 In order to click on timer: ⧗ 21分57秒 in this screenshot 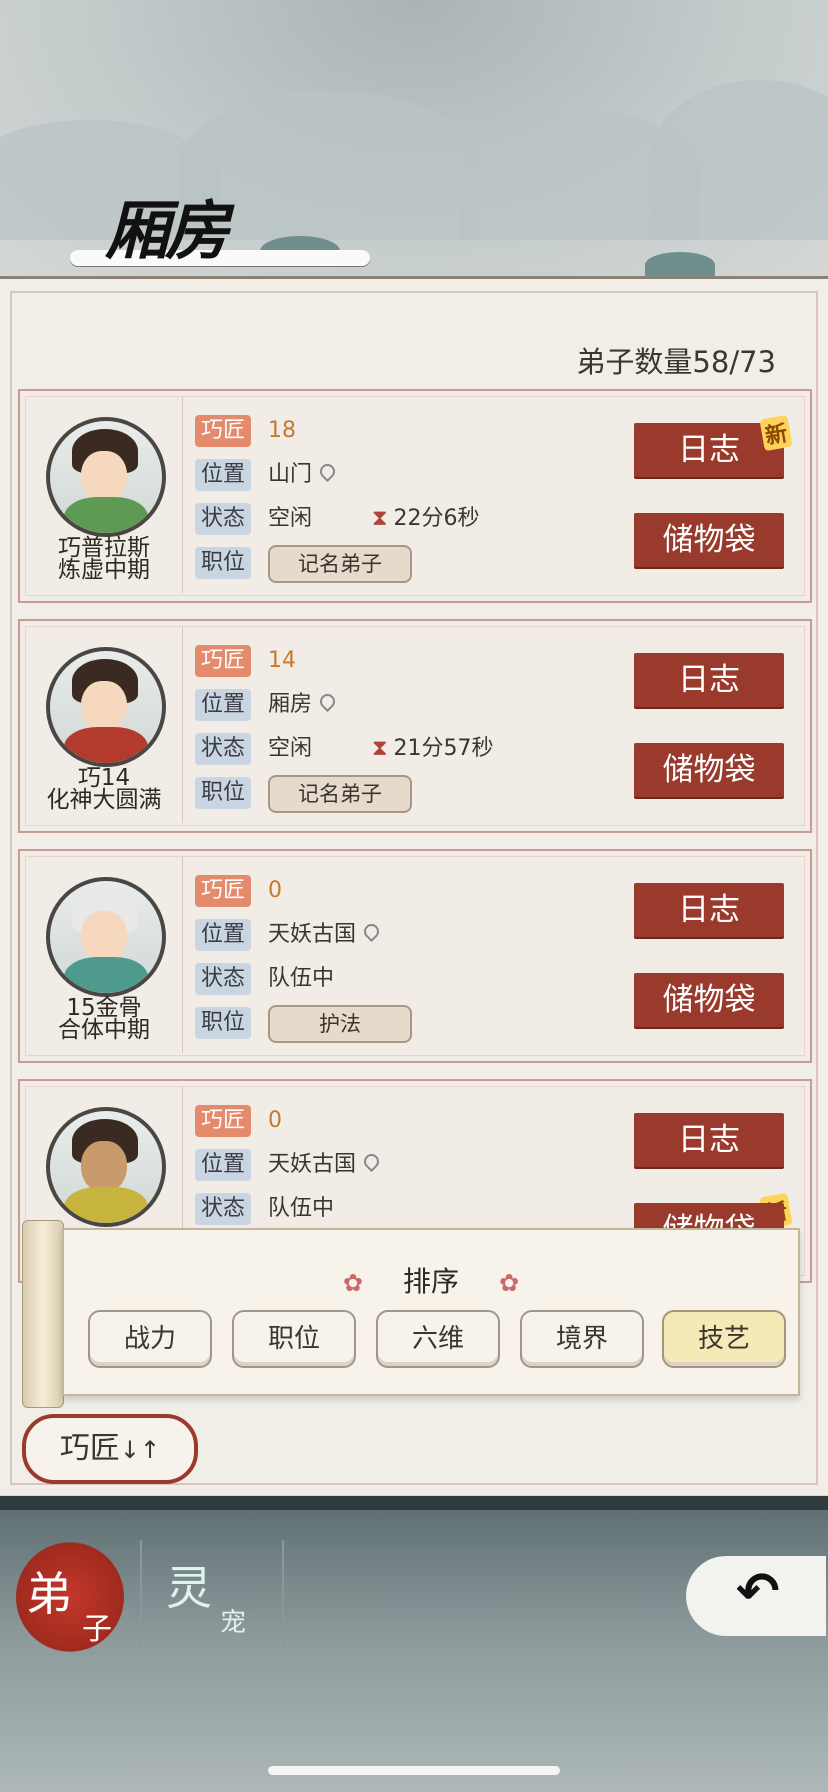, I will do `click(433, 748)`.